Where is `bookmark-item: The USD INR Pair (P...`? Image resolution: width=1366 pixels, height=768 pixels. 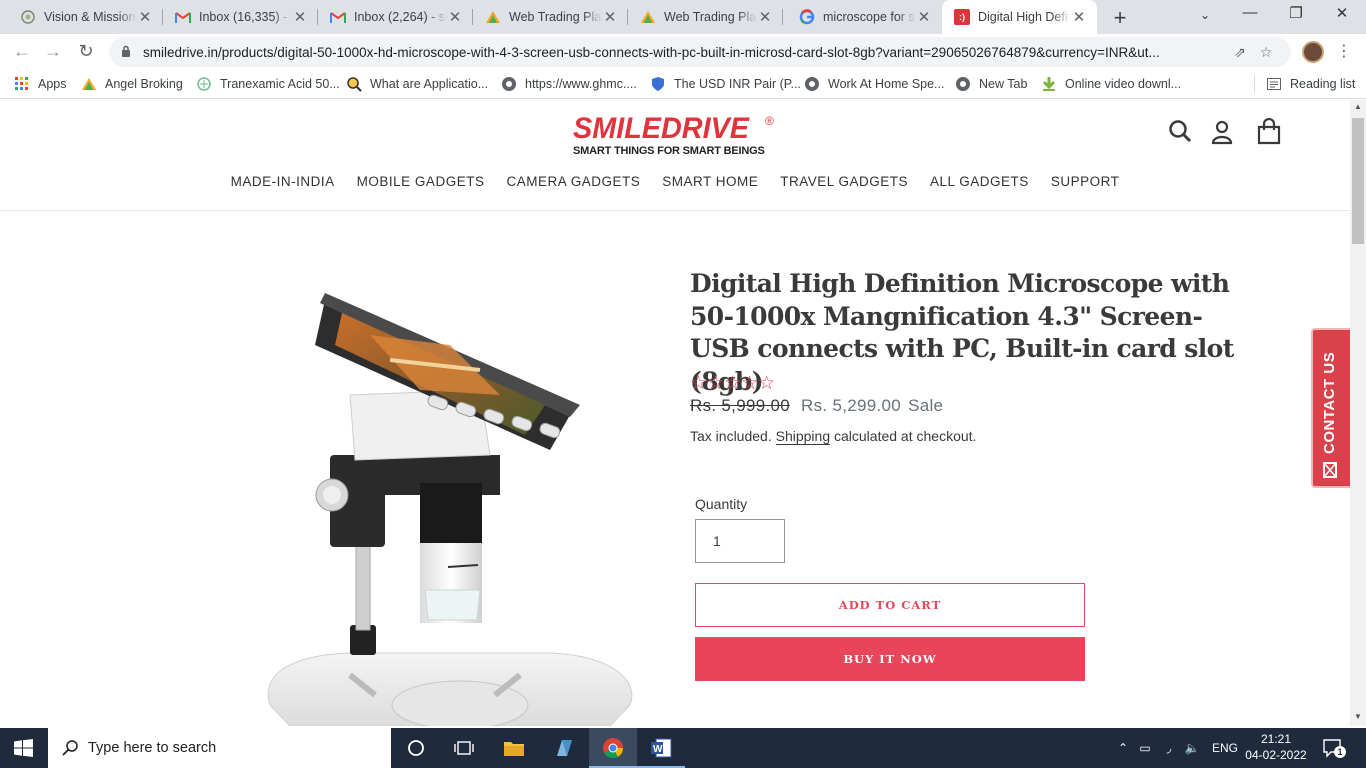 bookmark-item: The USD INR Pair (P... is located at coordinates (725, 84).